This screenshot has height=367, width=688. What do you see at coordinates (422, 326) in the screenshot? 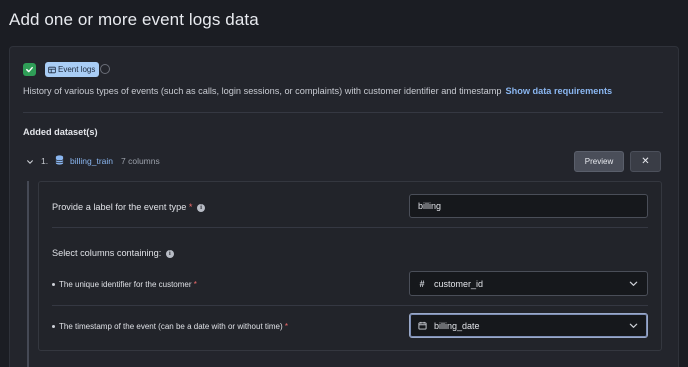
I see `calendar-icon` at bounding box center [422, 326].